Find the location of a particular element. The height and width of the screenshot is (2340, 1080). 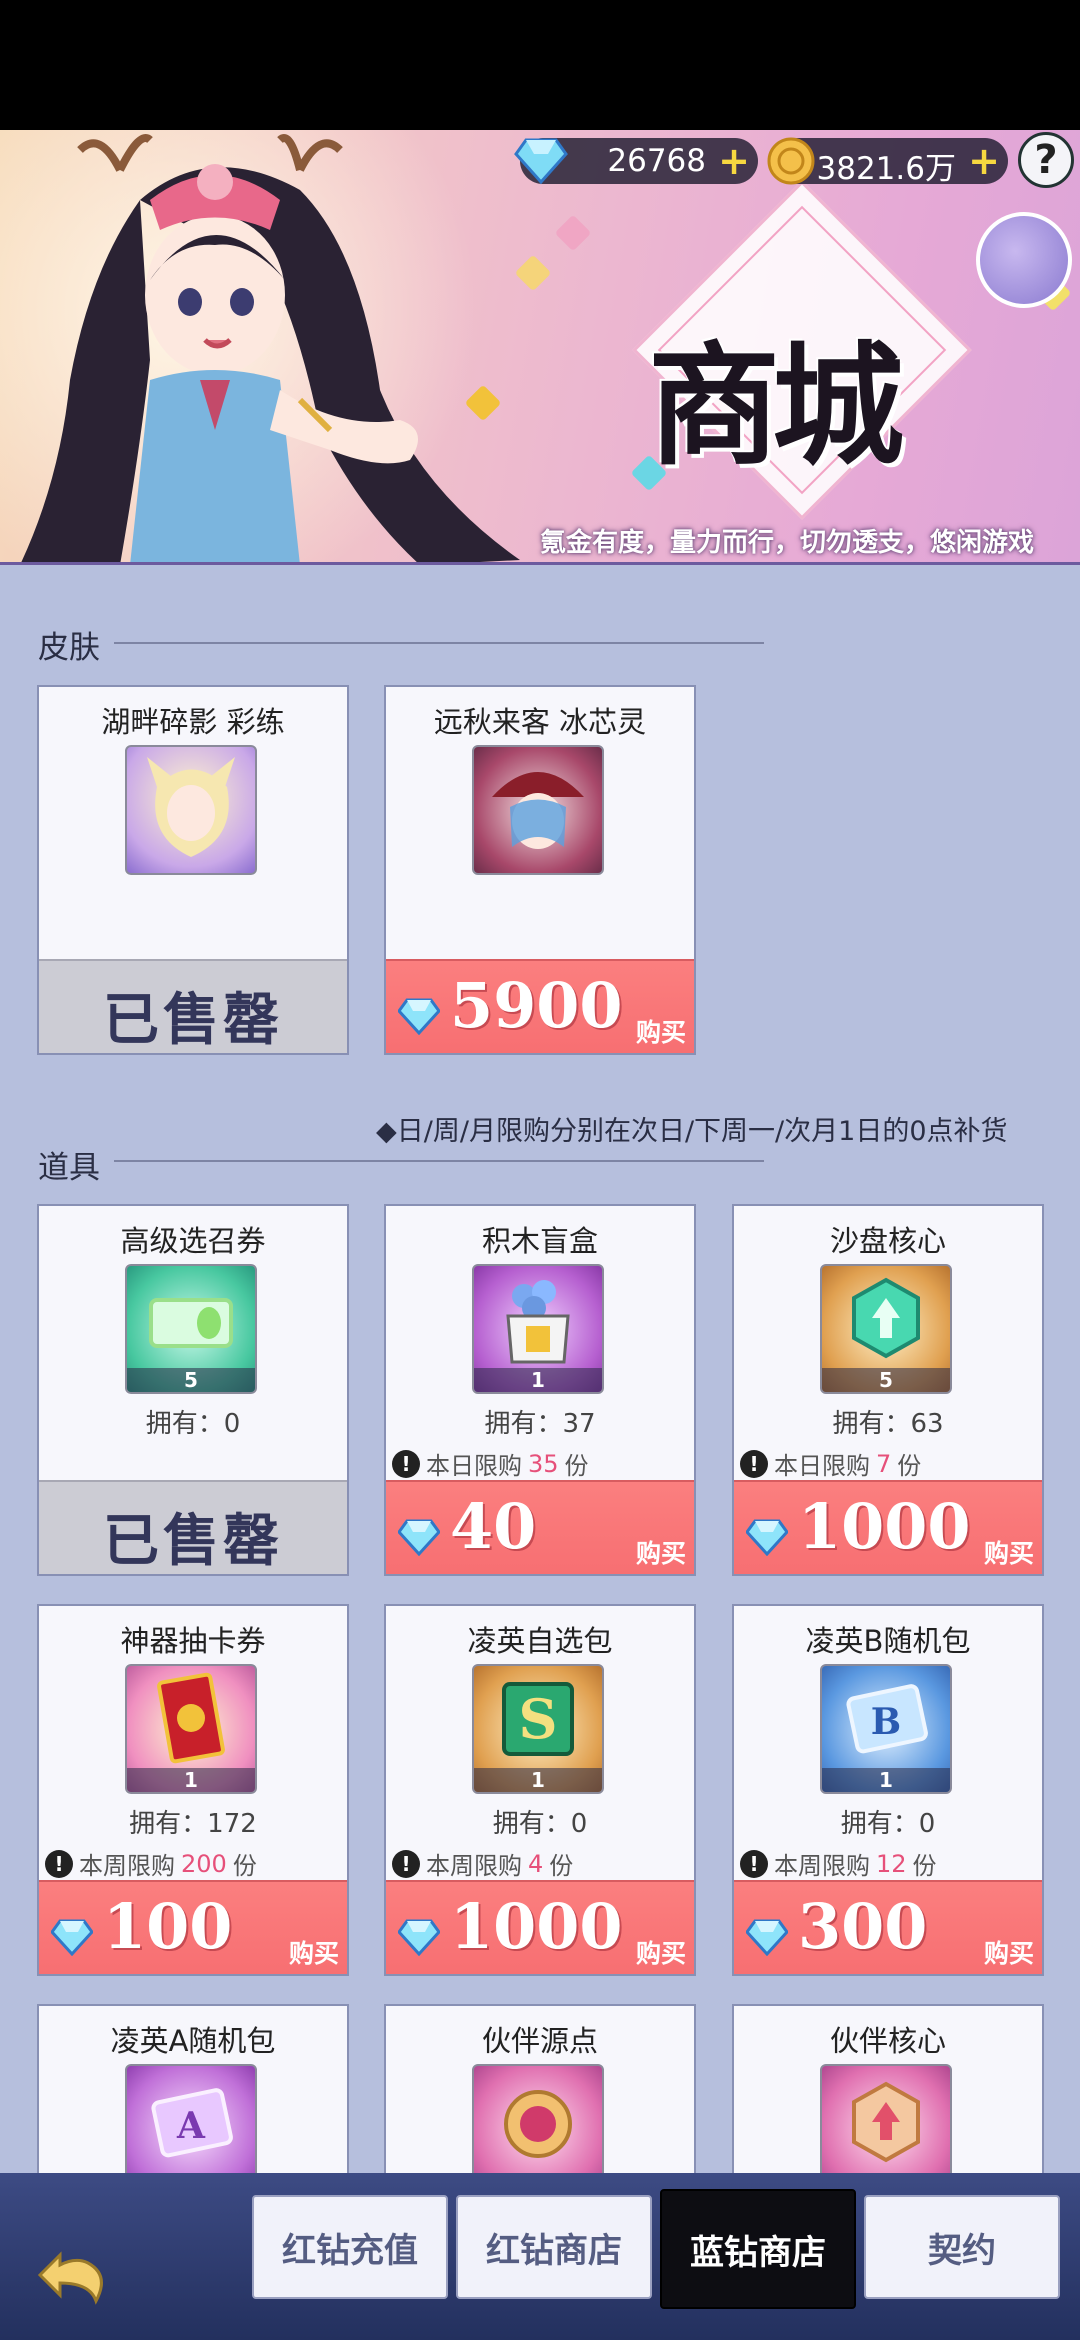

status-bar is located at coordinates (540, 65).